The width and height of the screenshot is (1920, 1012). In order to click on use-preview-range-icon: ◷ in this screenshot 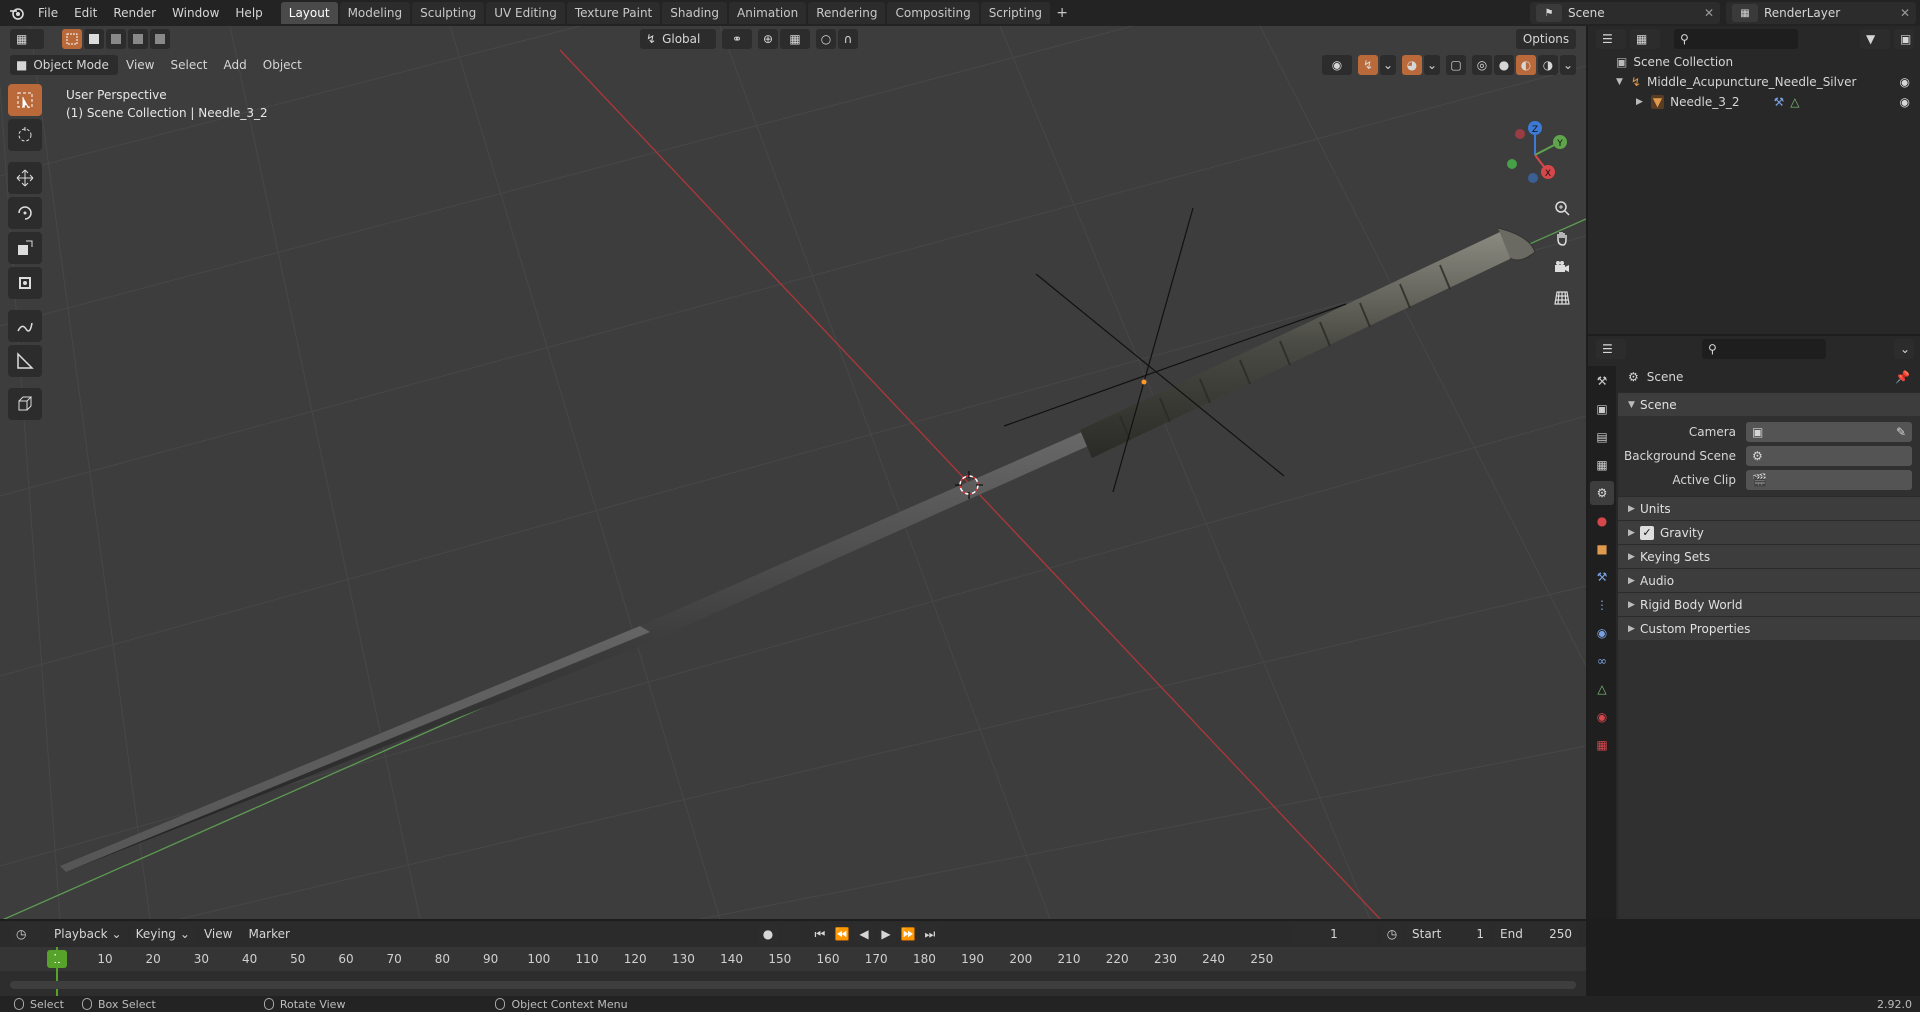, I will do `click(1392, 934)`.